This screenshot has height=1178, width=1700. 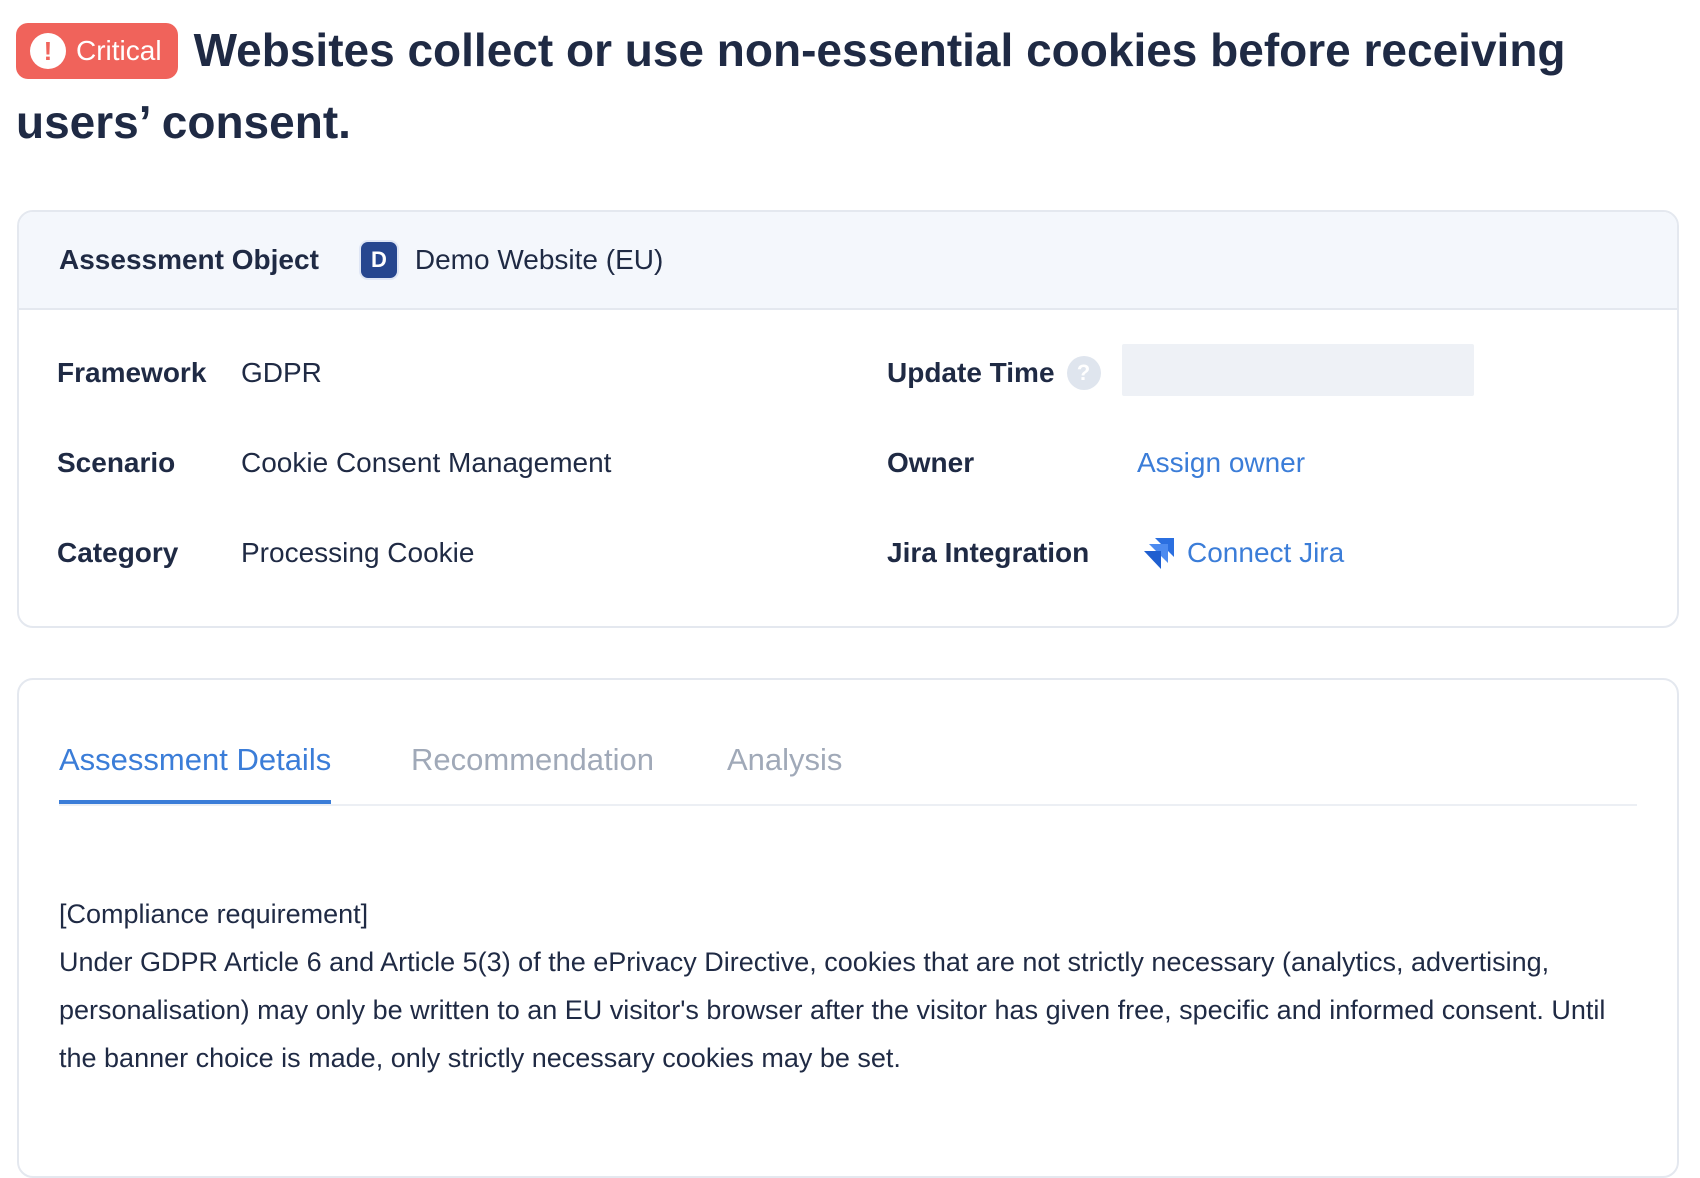 I want to click on tab-analysis: Analysis, so click(x=784, y=773).